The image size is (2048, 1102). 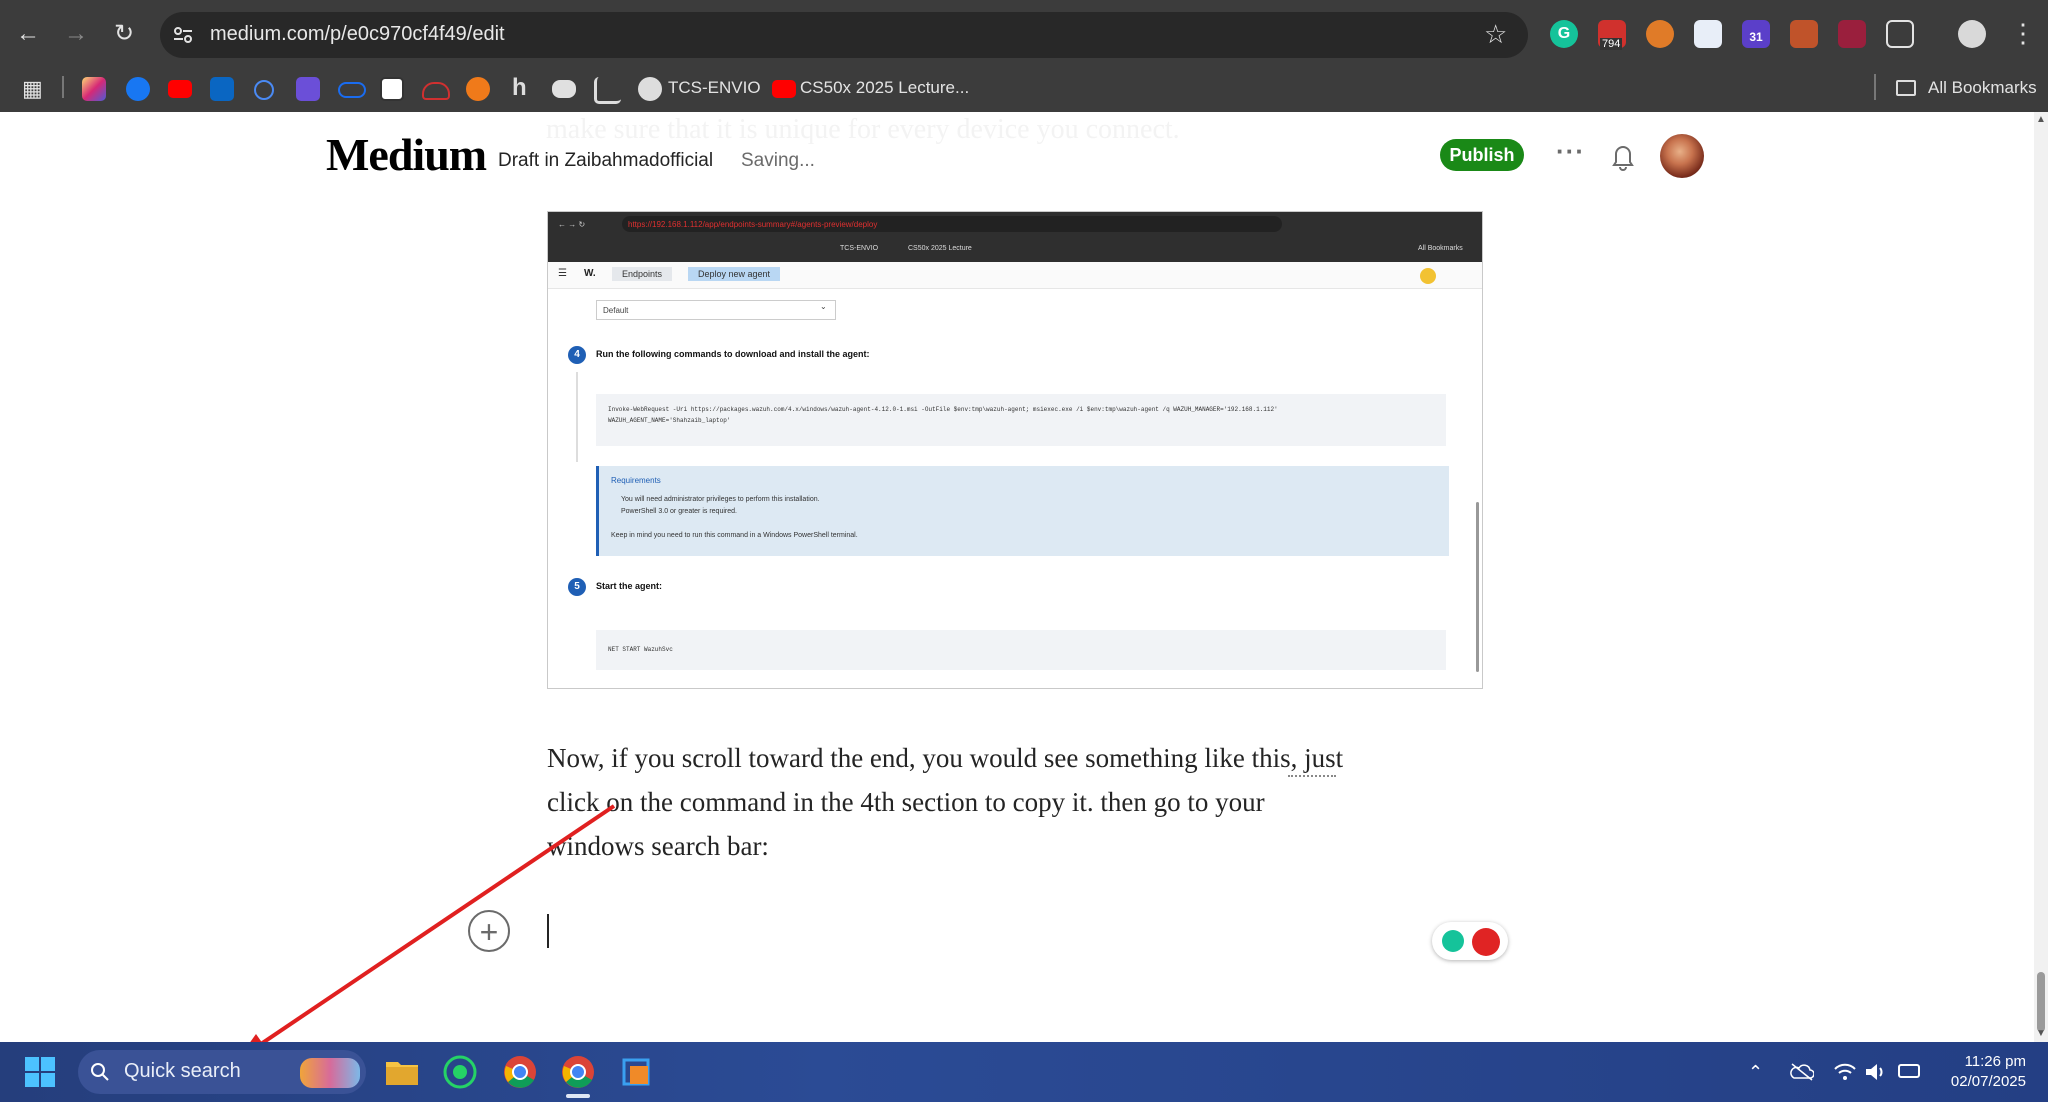 I want to click on chrome-icon, so click(x=520, y=1072).